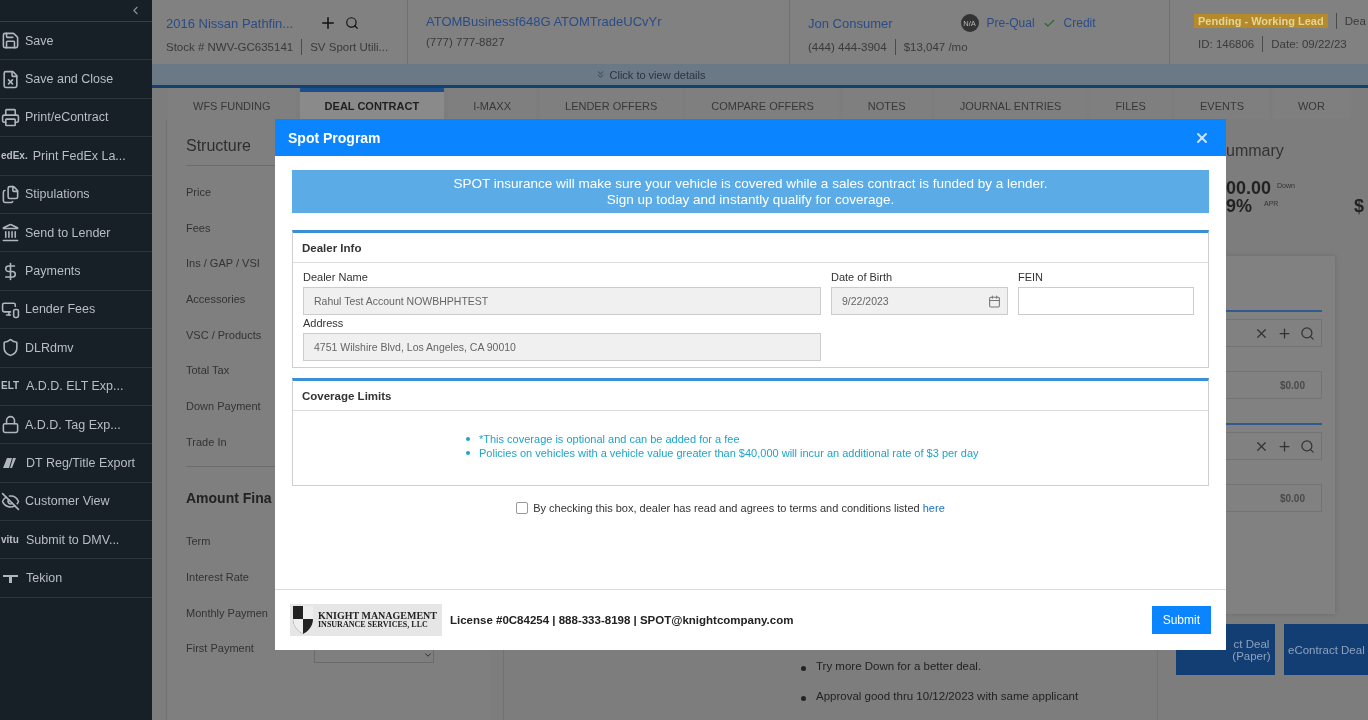 The image size is (1368, 720). Describe the element at coordinates (76, 310) in the screenshot. I see `sidebar-item: Lender Fees` at that location.